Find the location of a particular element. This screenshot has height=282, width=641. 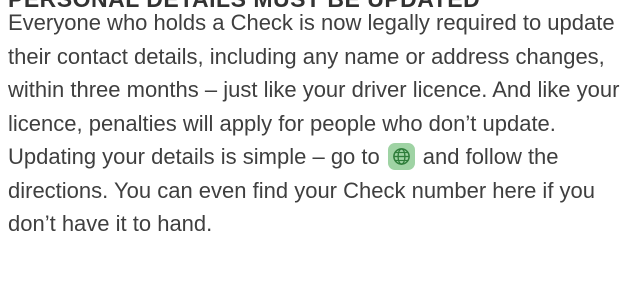

globe-icon is located at coordinates (401, 156).